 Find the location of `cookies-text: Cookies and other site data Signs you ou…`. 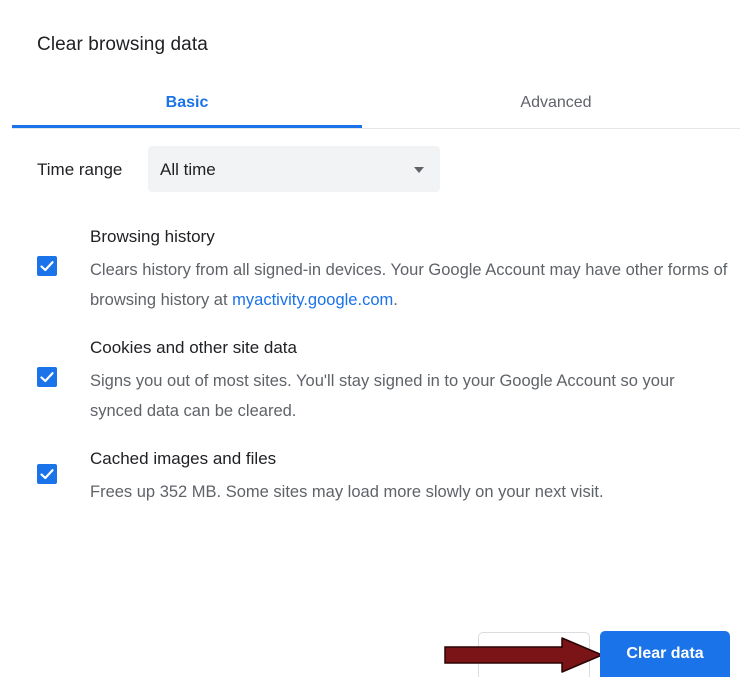

cookies-text: Cookies and other site data Signs you ou… is located at coordinates (410, 381).